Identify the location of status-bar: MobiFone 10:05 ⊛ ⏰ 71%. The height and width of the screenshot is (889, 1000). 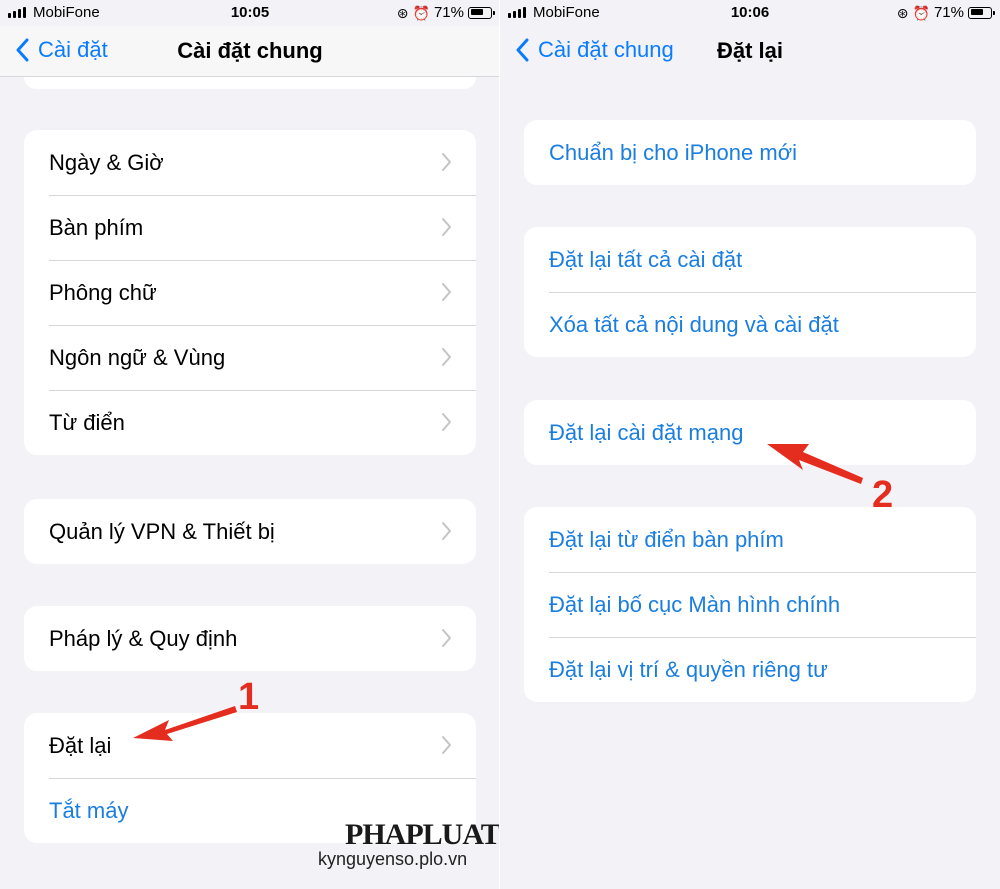
(250, 13).